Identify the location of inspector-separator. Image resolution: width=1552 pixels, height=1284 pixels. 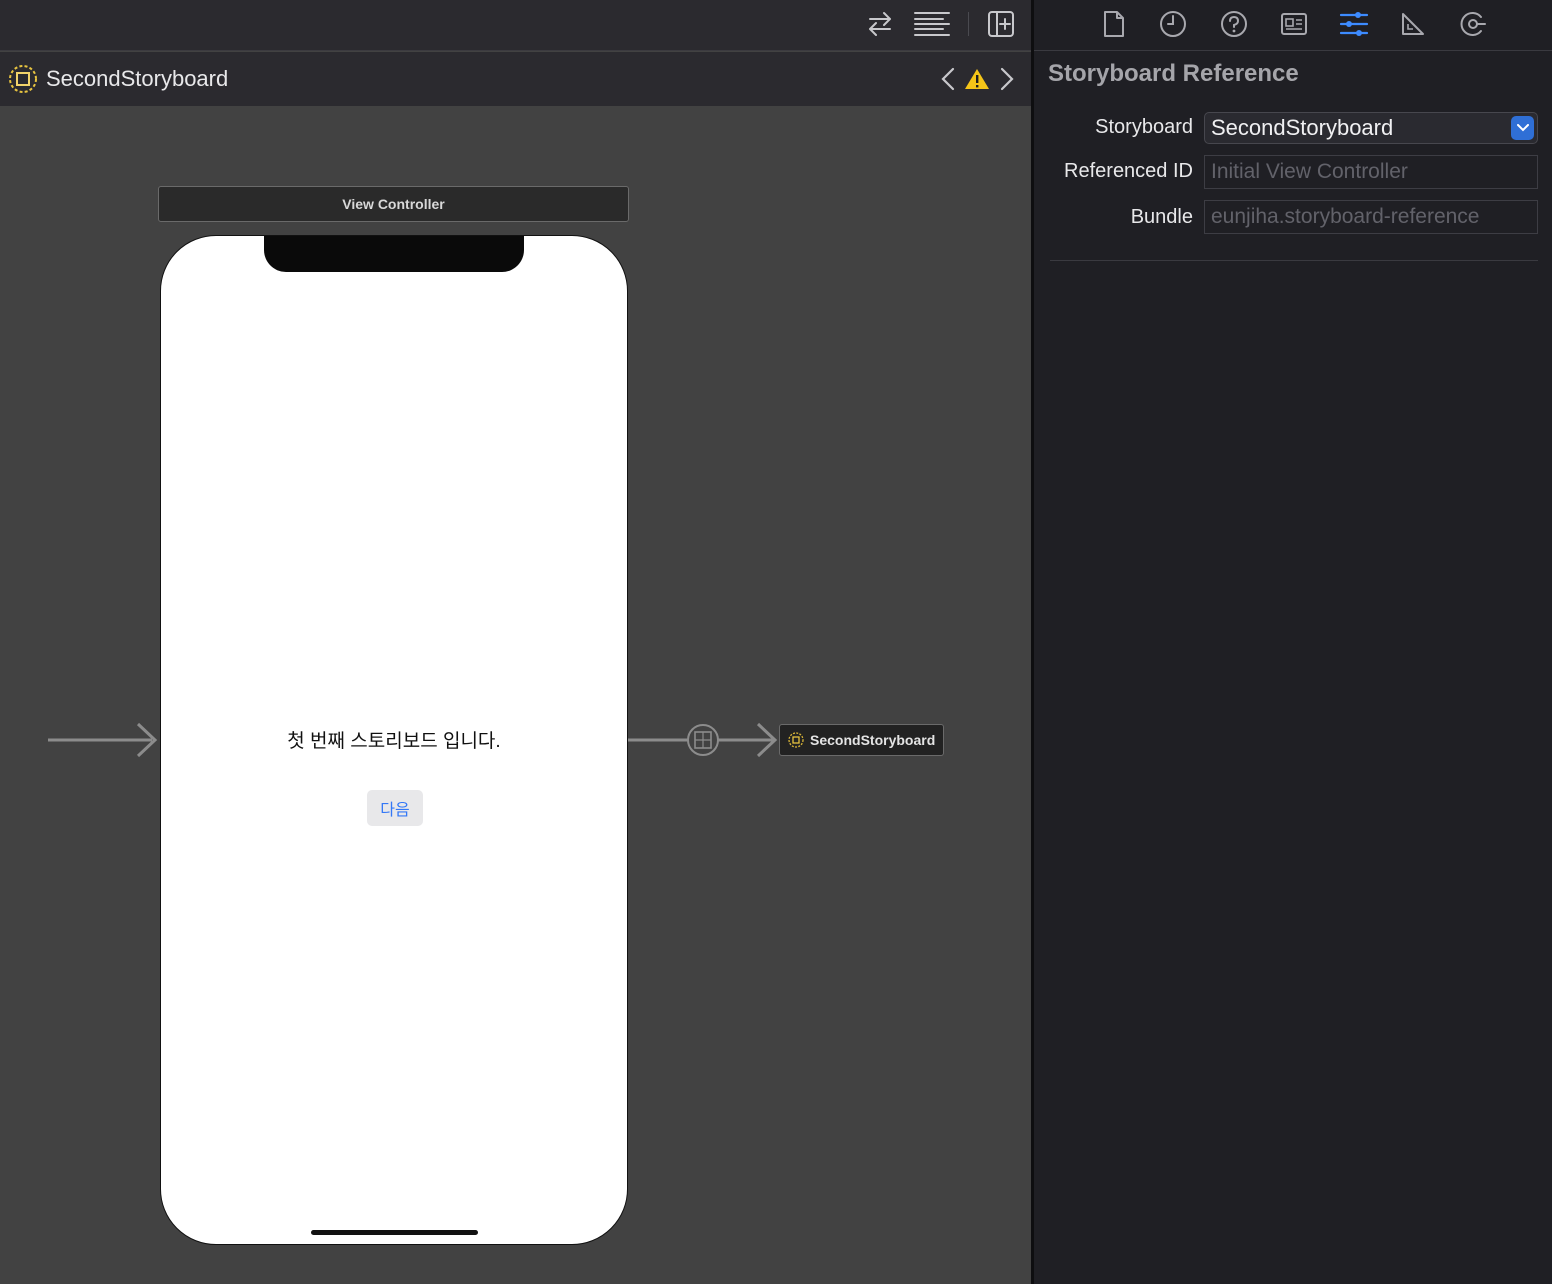
(1294, 260).